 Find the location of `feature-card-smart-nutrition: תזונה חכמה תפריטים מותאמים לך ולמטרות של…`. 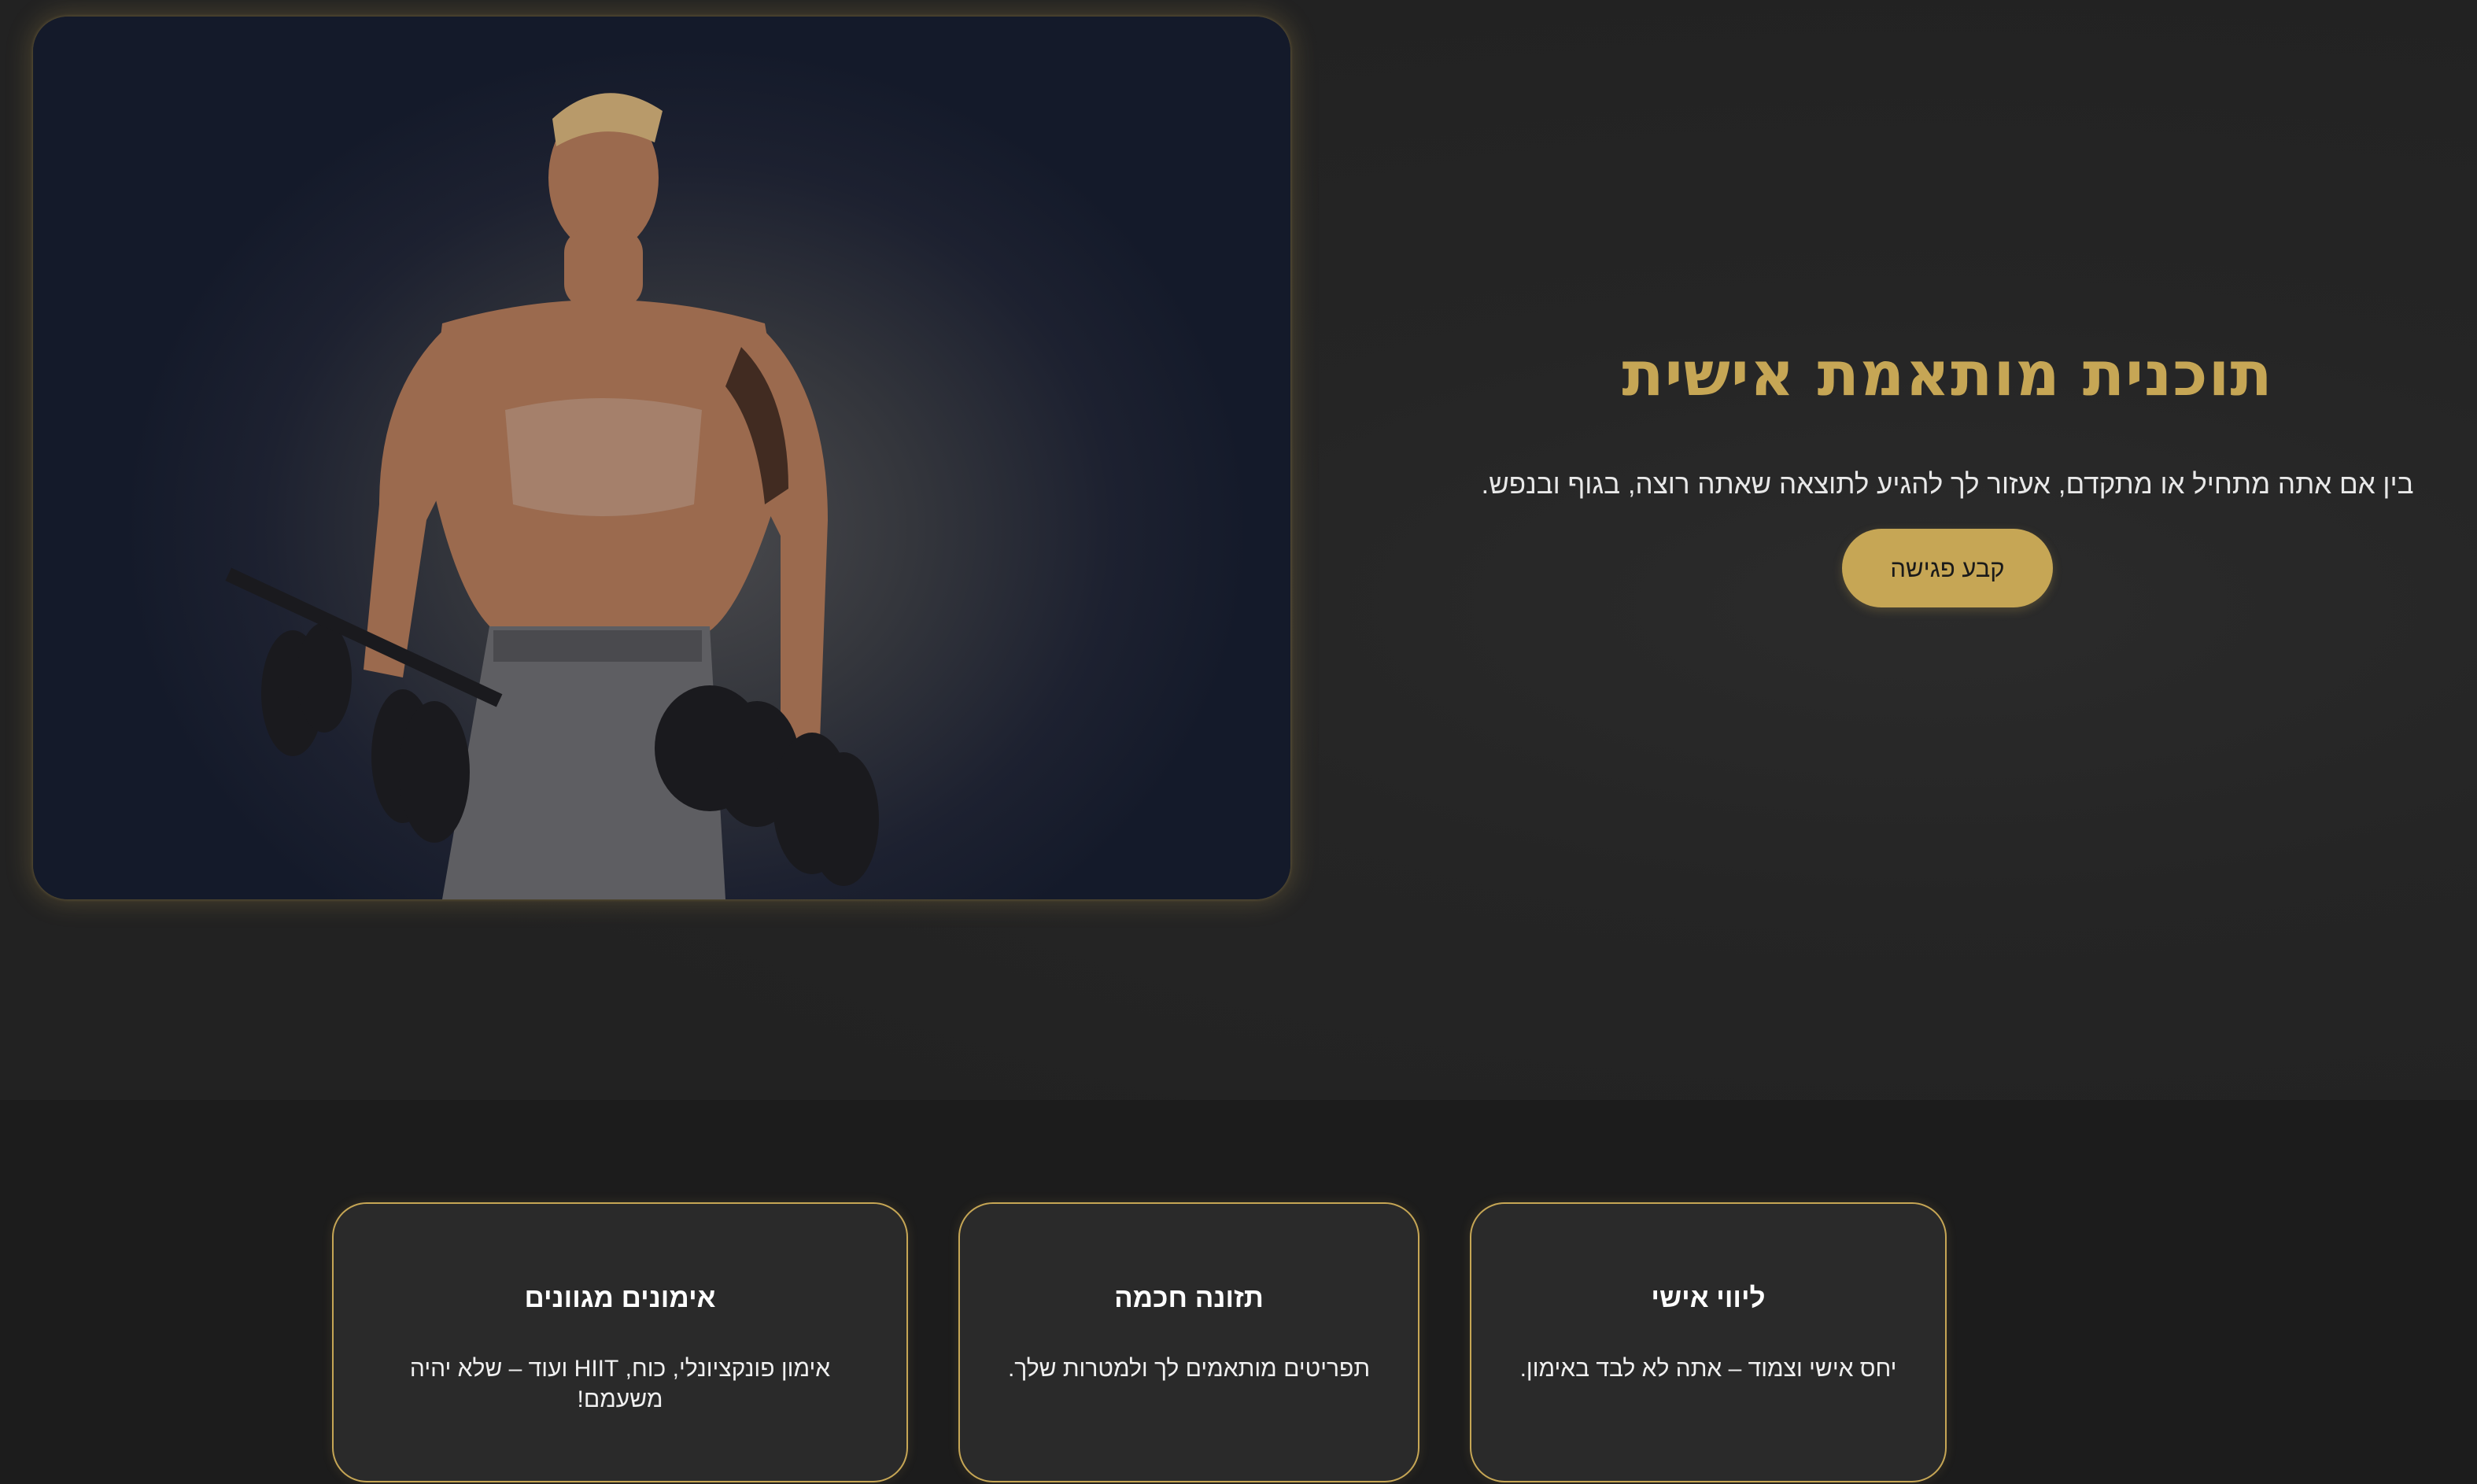

feature-card-smart-nutrition: תזונה חכמה תפריטים מותאמים לך ולמטרות של… is located at coordinates (1189, 1342).